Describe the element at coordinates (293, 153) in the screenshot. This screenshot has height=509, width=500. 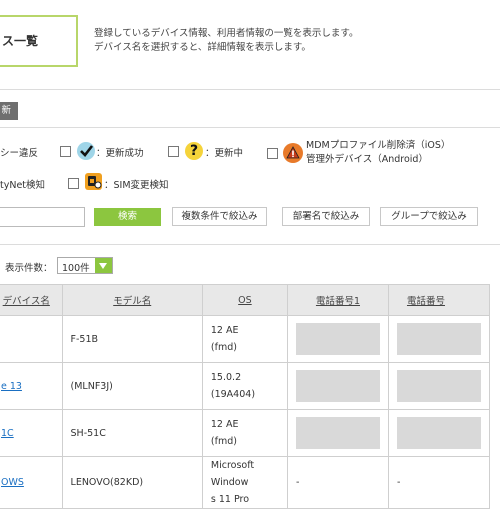
I see `warning-icon` at that location.